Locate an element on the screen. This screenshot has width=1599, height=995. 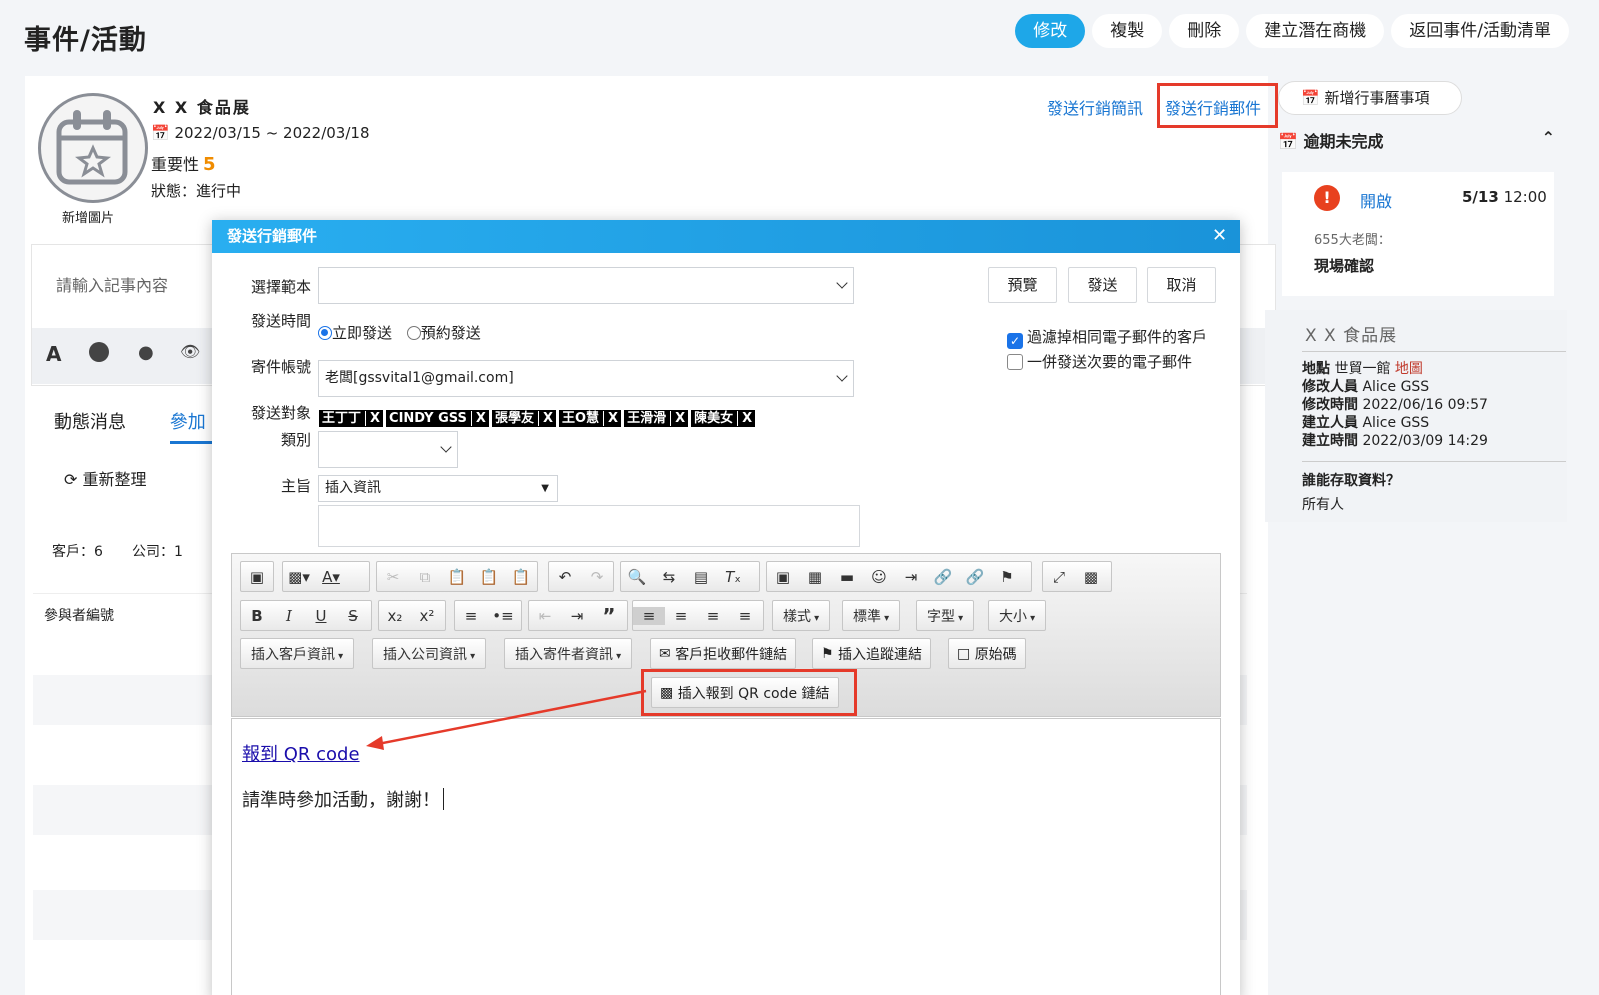
edit-button: 修改 is located at coordinates (1050, 31).